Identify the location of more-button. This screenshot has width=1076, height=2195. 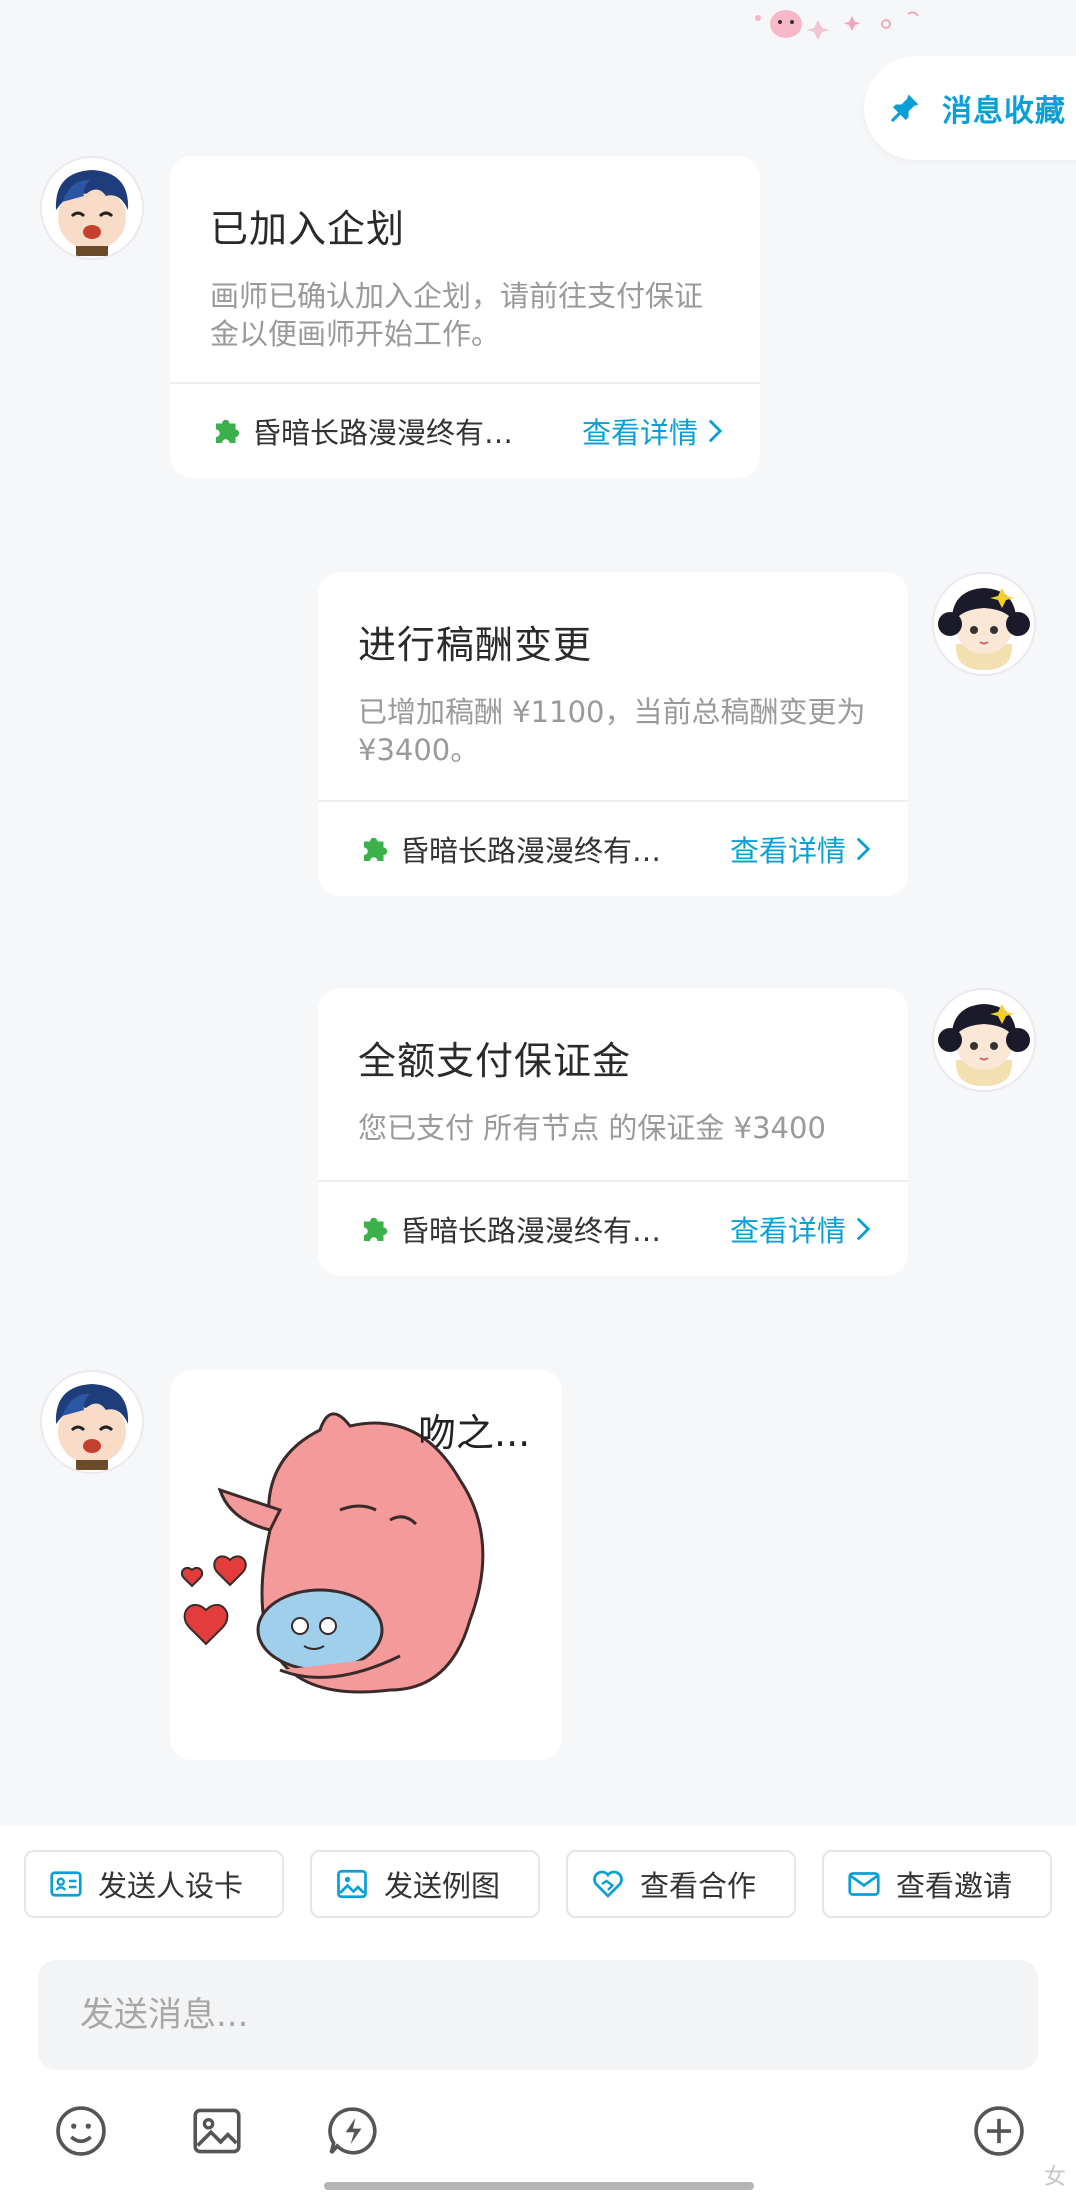
(999, 2131).